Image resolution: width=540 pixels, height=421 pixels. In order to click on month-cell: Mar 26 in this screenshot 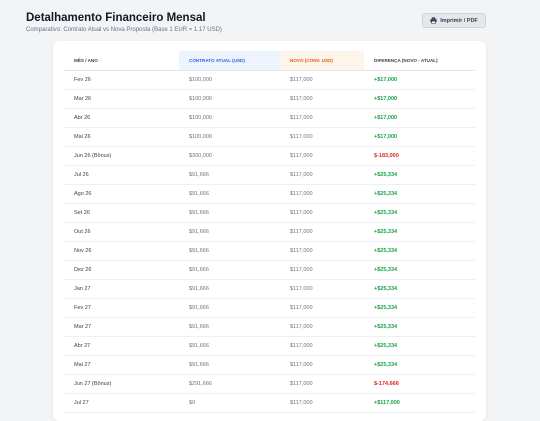, I will do `click(121, 99)`.